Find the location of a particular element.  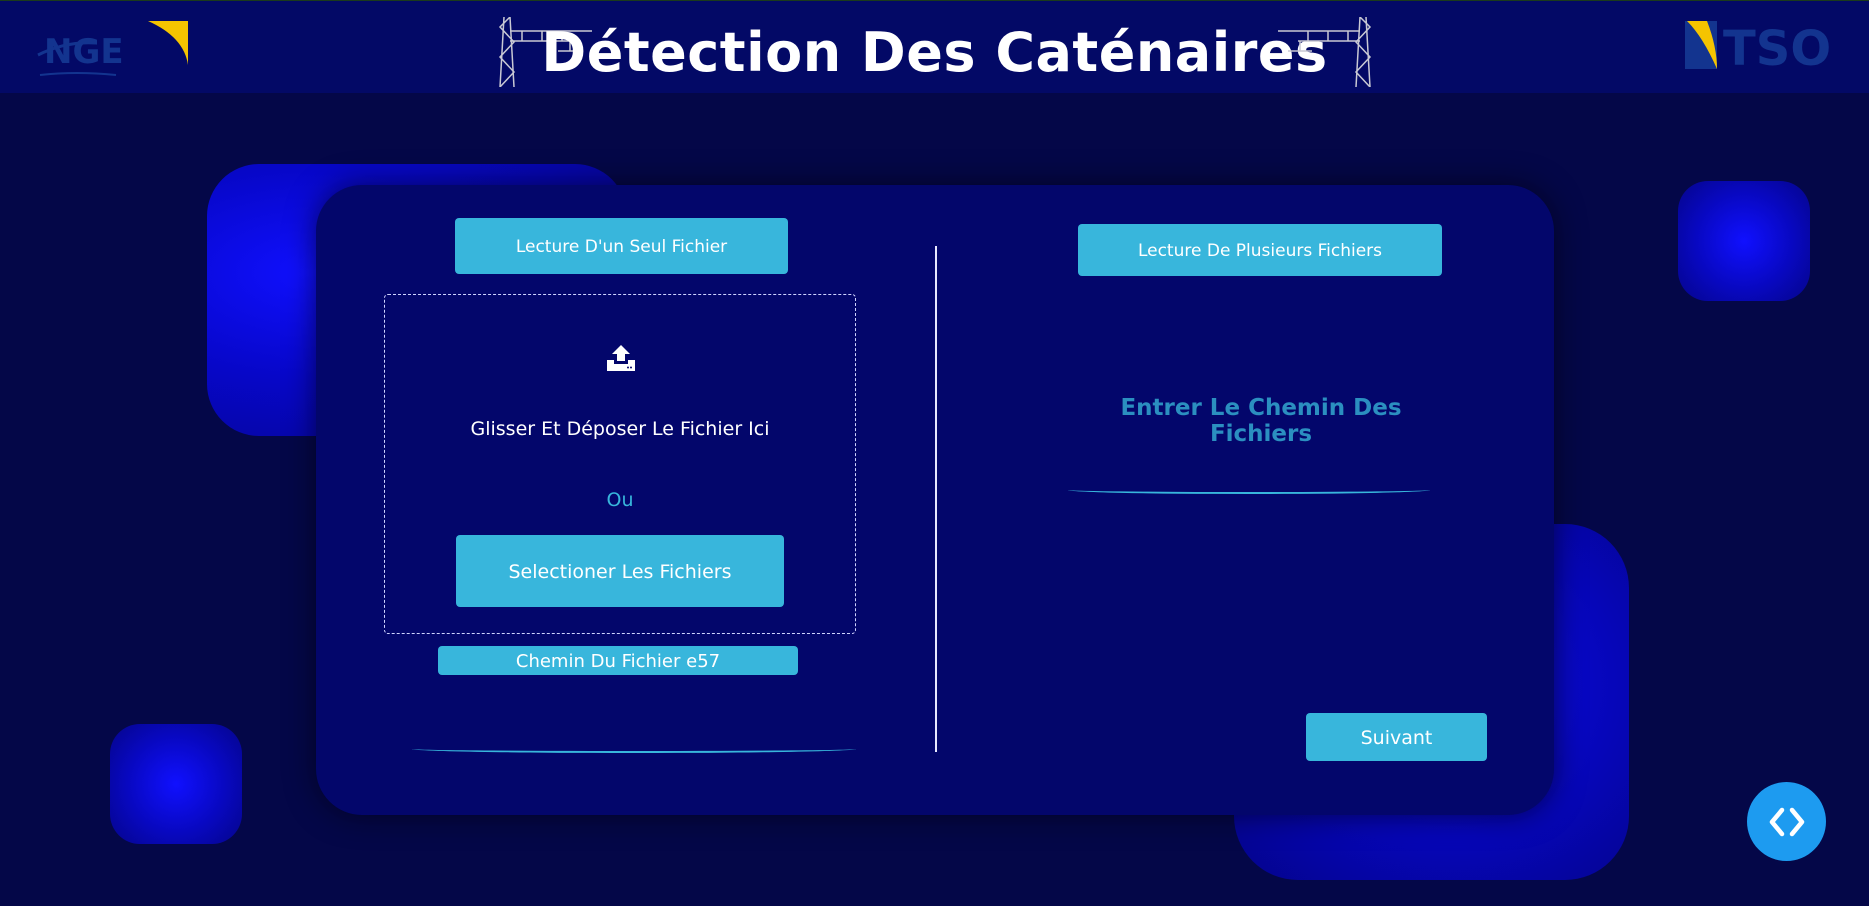

files-path-input is located at coordinates (1249, 490).